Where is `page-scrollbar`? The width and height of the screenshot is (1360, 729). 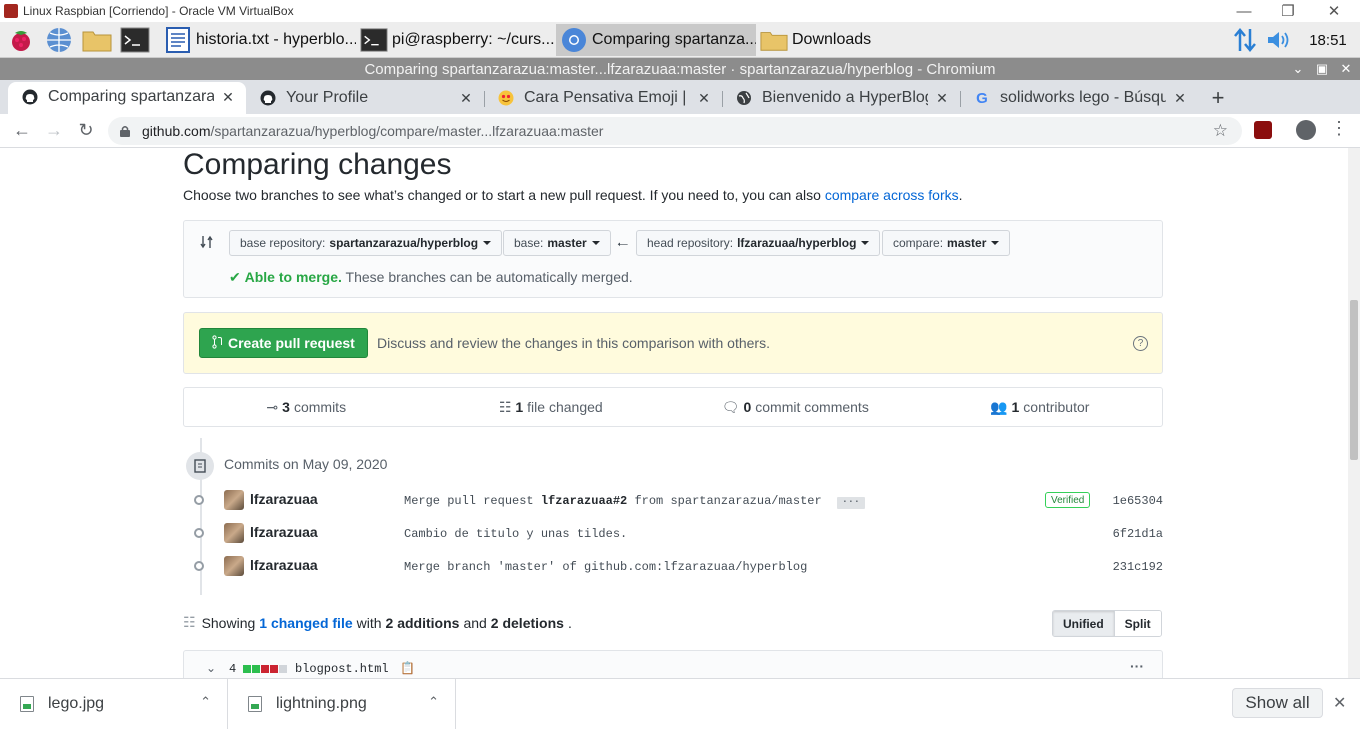
page-scrollbar is located at coordinates (1354, 413).